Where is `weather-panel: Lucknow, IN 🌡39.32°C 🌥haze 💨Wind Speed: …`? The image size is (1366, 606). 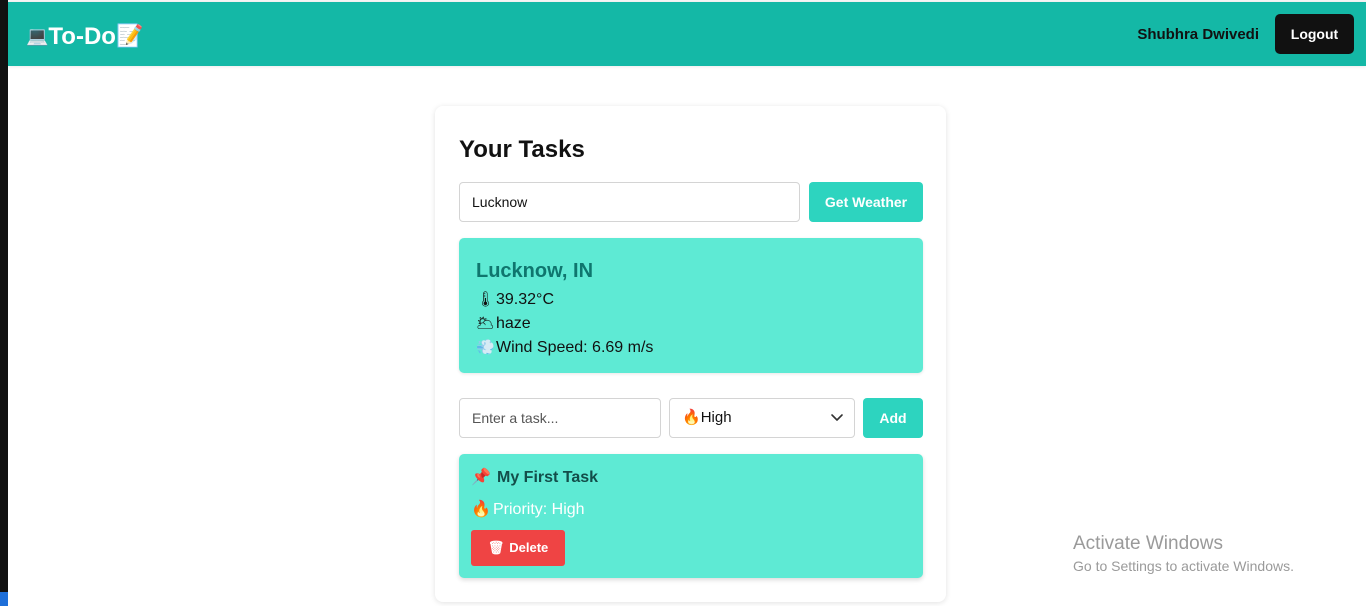 weather-panel: Lucknow, IN 🌡39.32°C 🌥haze 💨Wind Speed: … is located at coordinates (691, 305).